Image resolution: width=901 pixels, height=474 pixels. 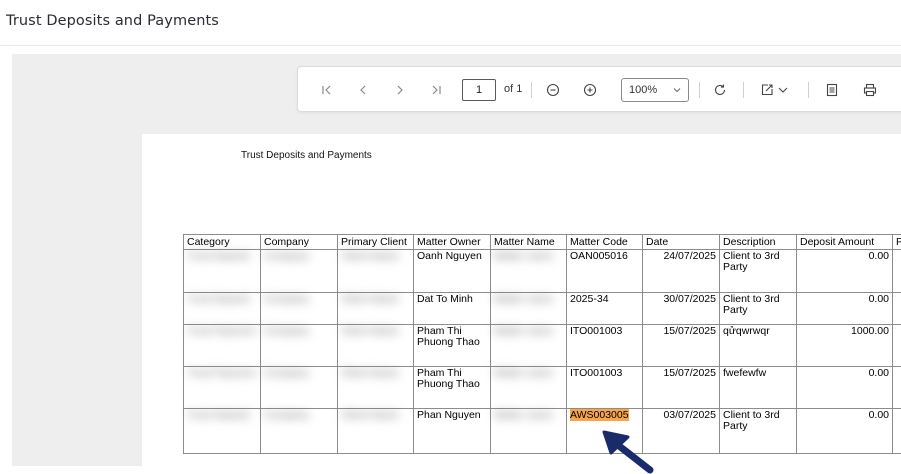 I want to click on highlighted-matter-code: AWS003005, so click(x=599, y=415).